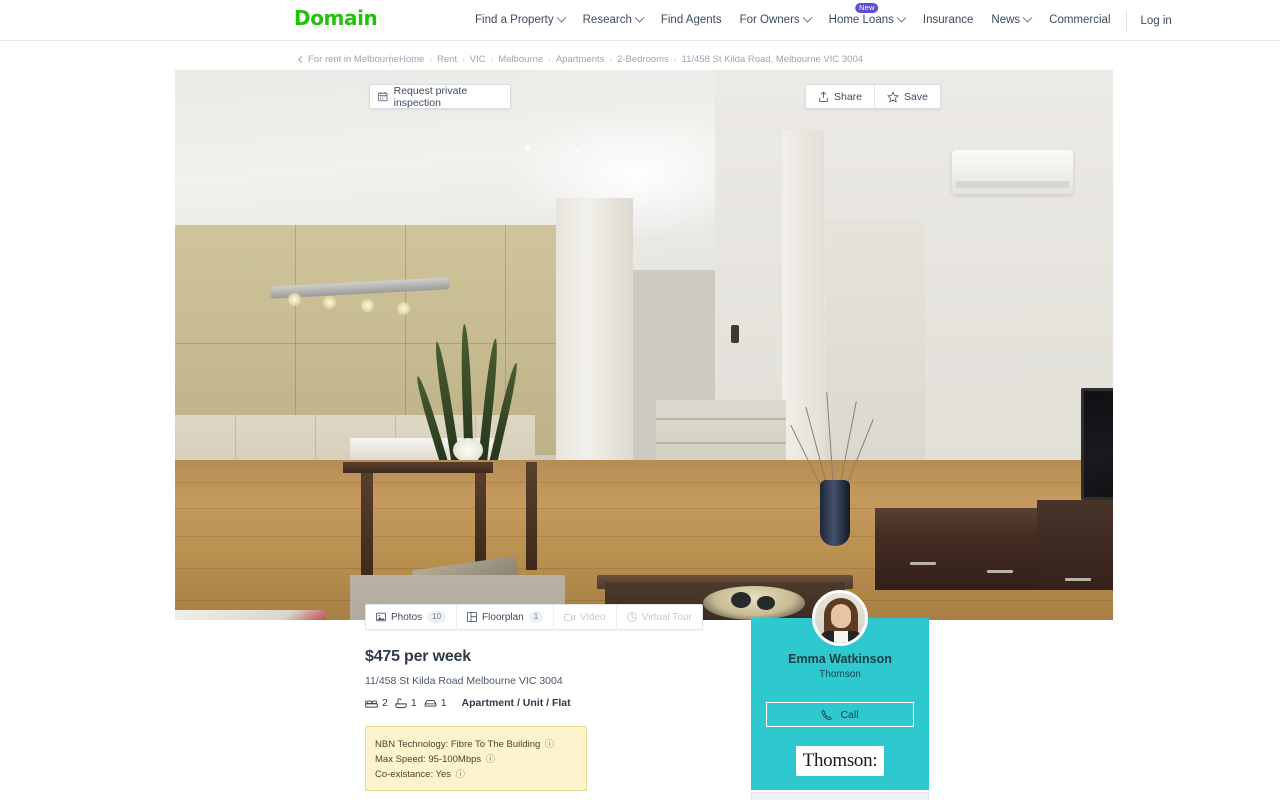  I want to click on nav-item-research: Research, so click(613, 20).